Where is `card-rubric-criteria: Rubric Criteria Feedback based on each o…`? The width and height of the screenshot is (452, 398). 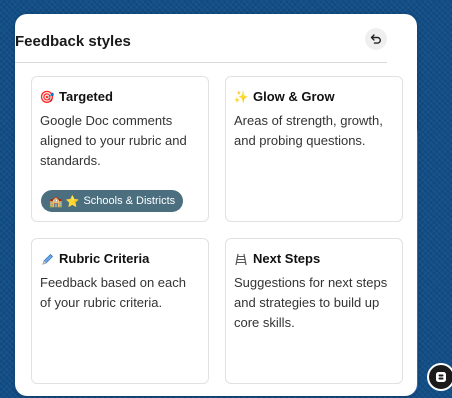
card-rubric-criteria: Rubric Criteria Feedback based on each o… is located at coordinates (120, 311).